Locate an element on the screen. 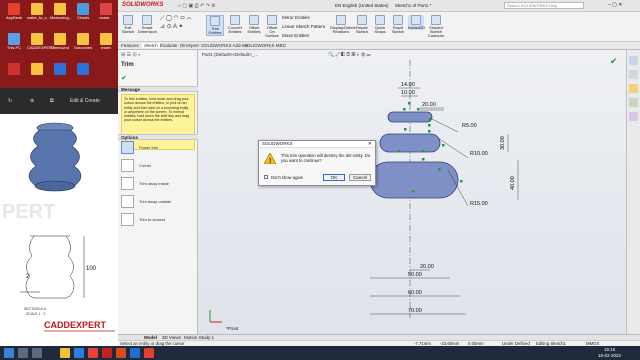 The width and height of the screenshot is (640, 360). desktop-icon-folder is located at coordinates (37, 69).